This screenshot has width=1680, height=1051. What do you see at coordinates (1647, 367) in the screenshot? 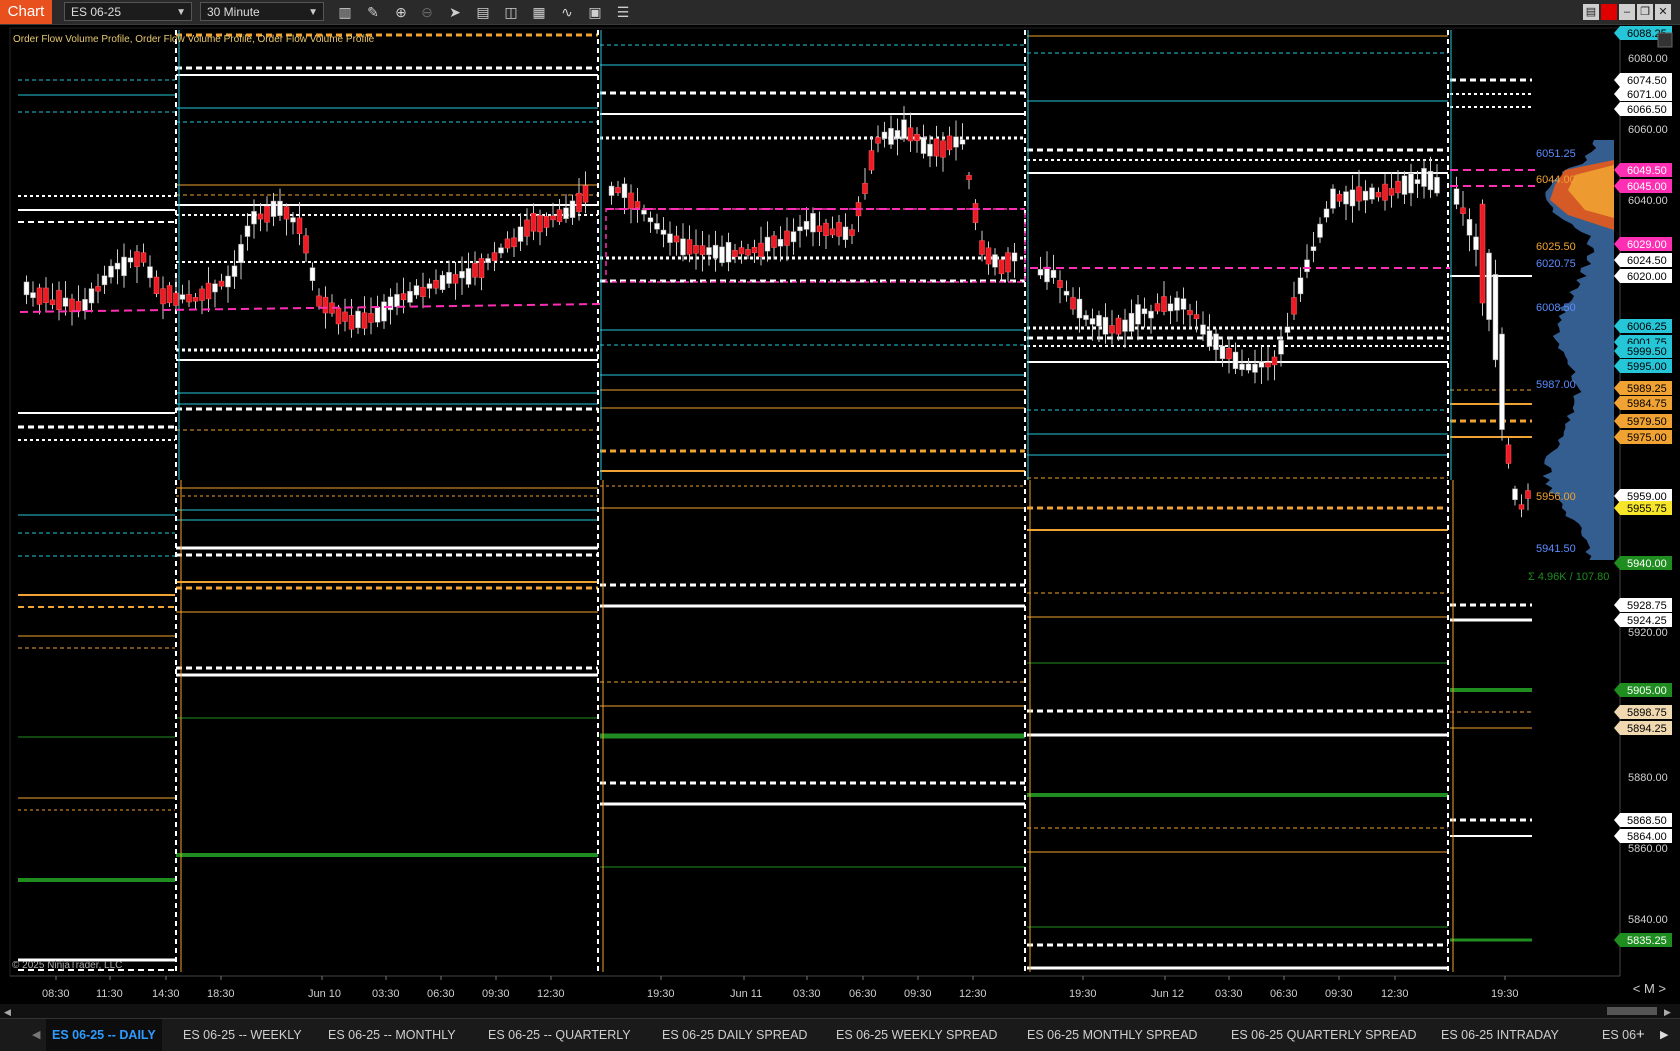
I see `price-marker-label: 5995.00` at bounding box center [1647, 367].